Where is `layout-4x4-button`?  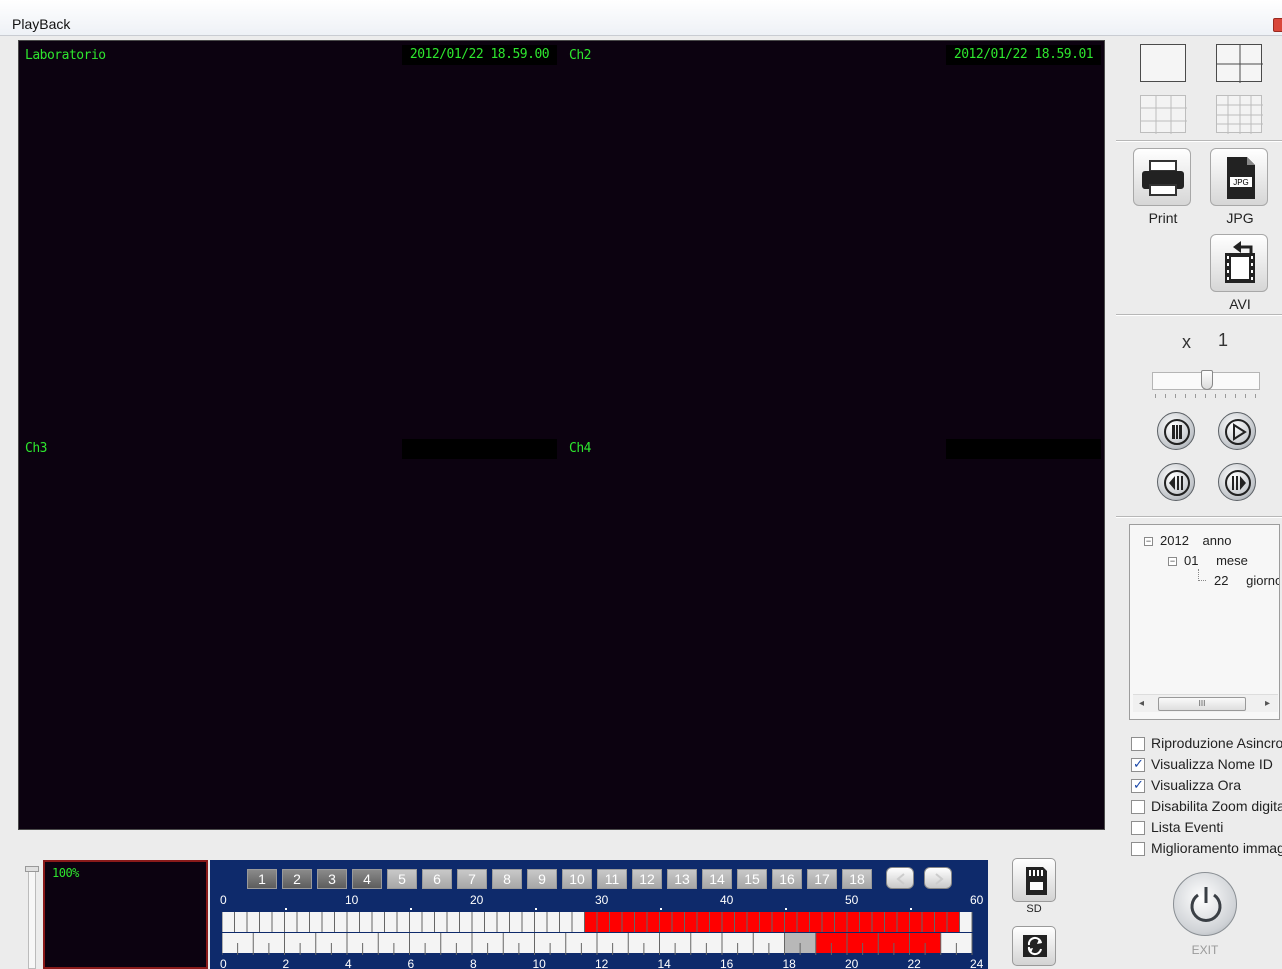 layout-4x4-button is located at coordinates (1239, 114).